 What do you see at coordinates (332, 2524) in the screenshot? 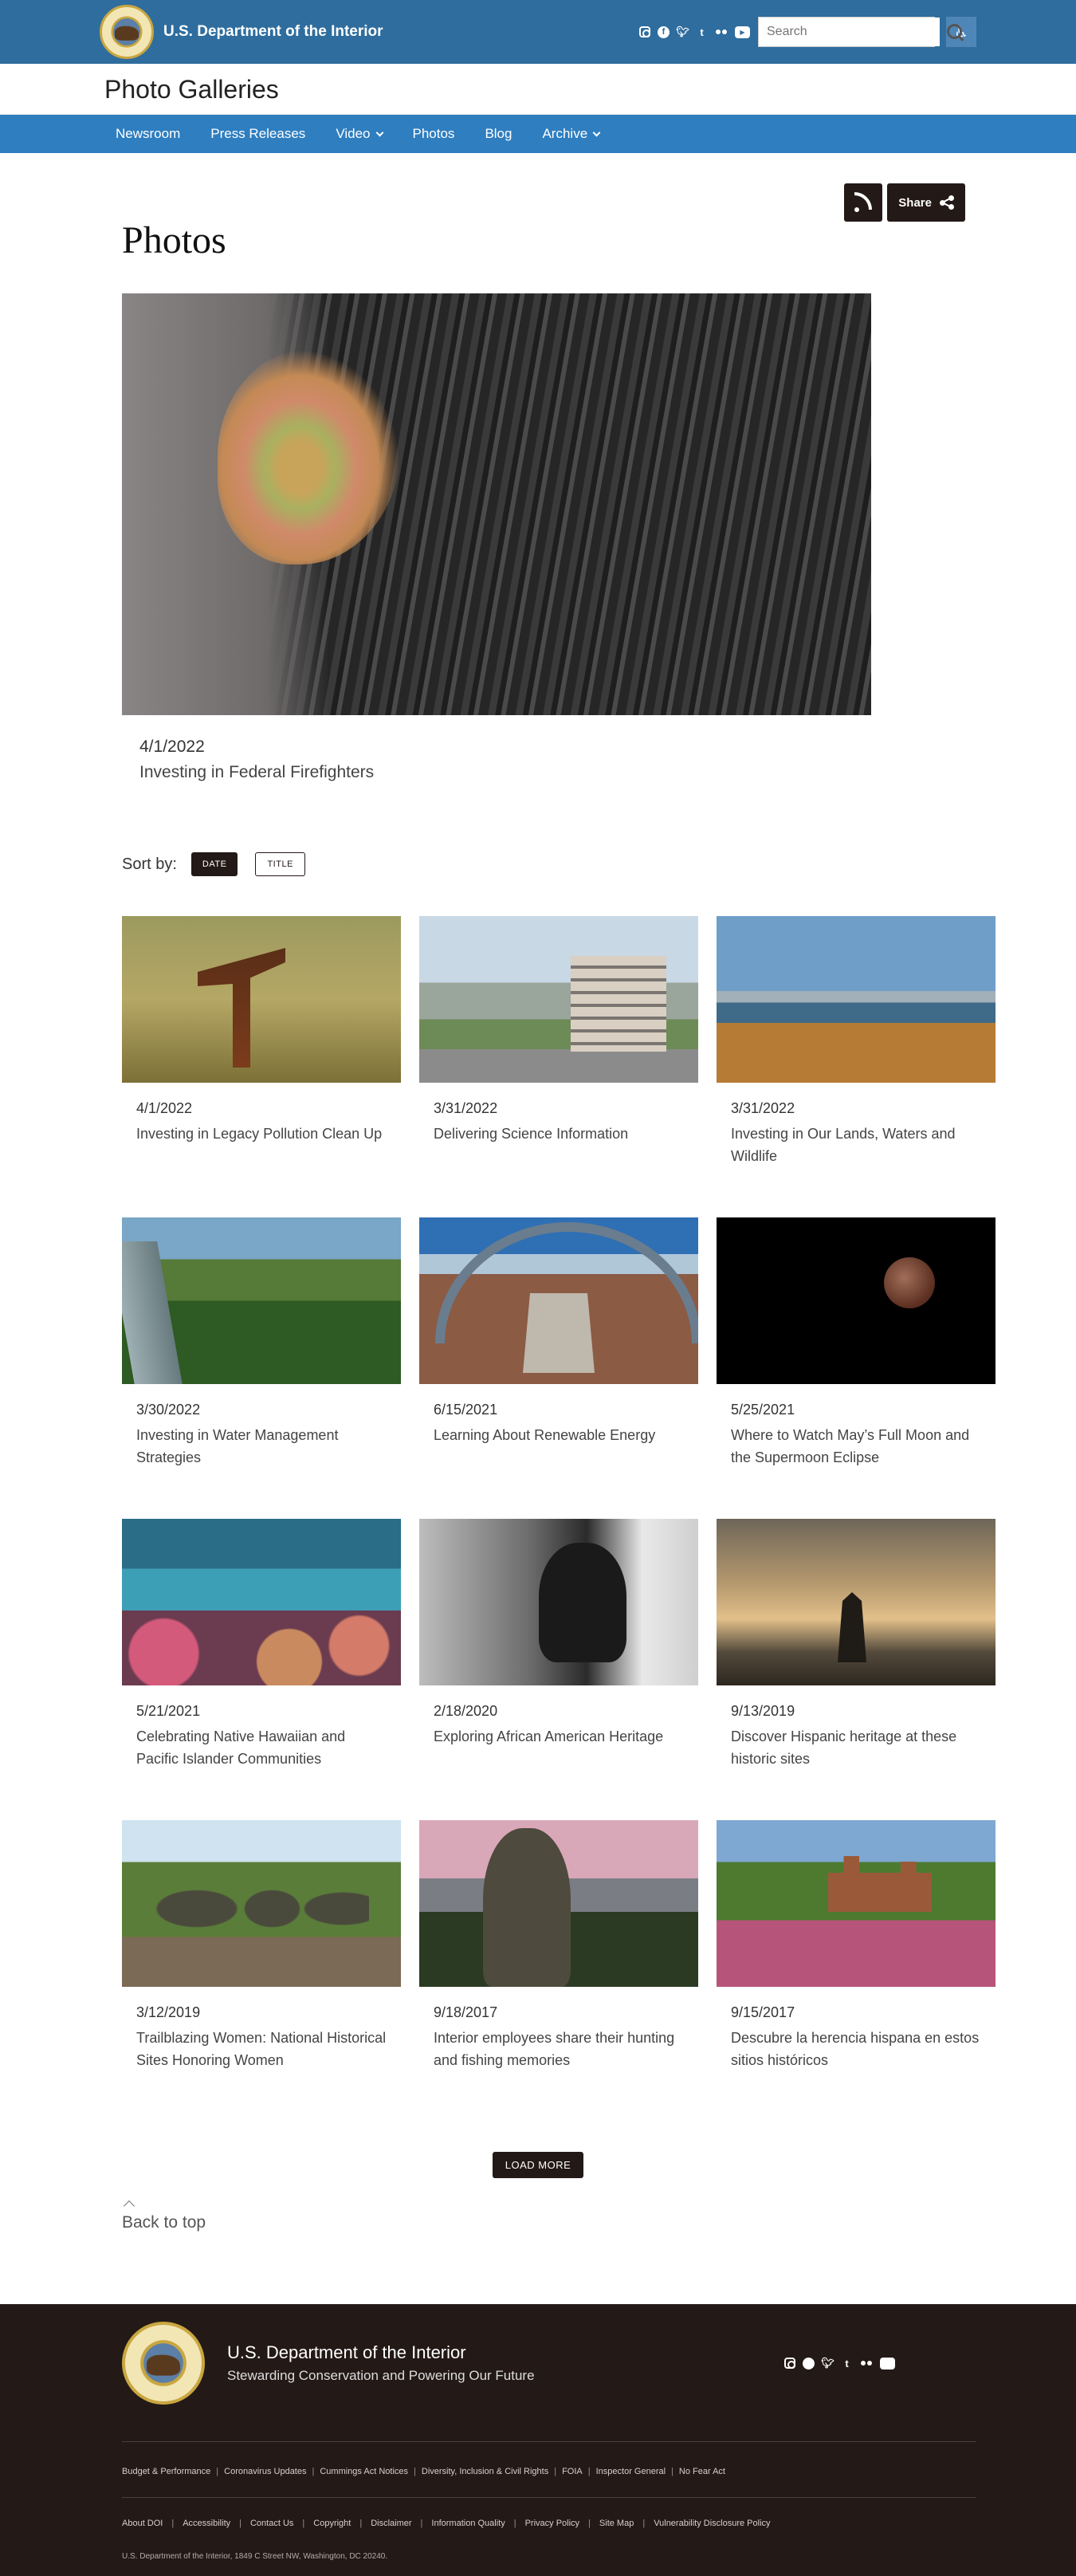
I see `footer-link: Copyright` at bounding box center [332, 2524].